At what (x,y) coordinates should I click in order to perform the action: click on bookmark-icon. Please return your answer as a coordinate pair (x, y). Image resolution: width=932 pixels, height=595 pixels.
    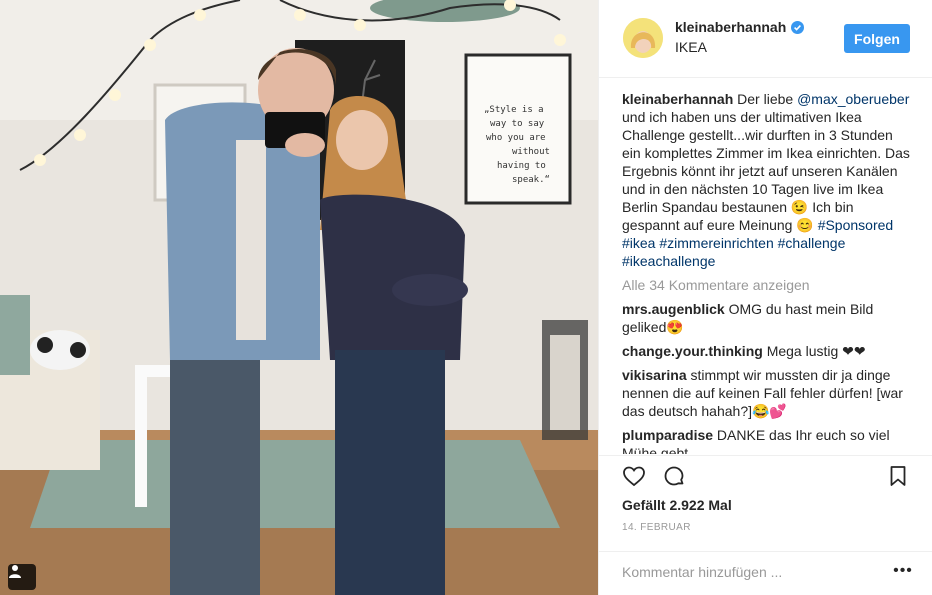
    Looking at the image, I should click on (898, 476).